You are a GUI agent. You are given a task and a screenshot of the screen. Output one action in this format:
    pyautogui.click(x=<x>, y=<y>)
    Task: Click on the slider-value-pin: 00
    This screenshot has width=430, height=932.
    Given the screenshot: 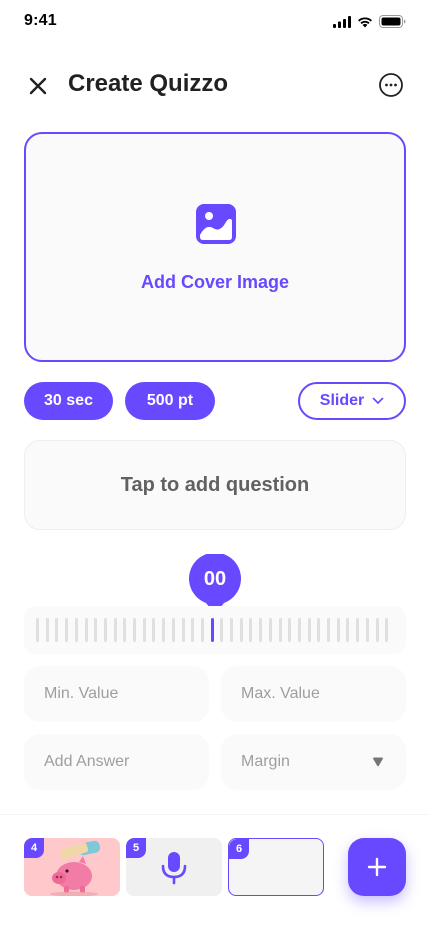 What is the action you would take?
    pyautogui.click(x=215, y=583)
    